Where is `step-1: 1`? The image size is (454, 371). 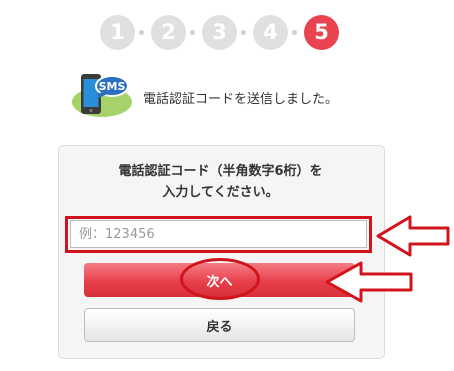
step-1: 1 is located at coordinates (117, 32).